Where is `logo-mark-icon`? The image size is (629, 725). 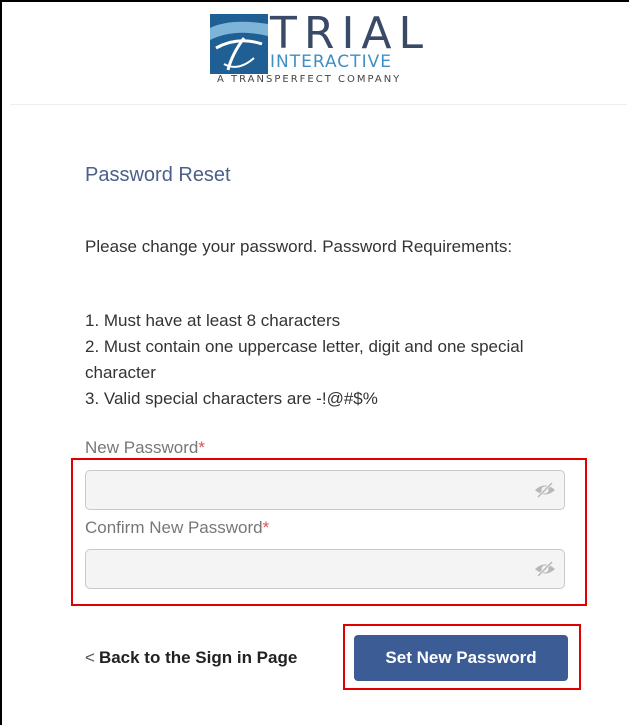
logo-mark-icon is located at coordinates (239, 44).